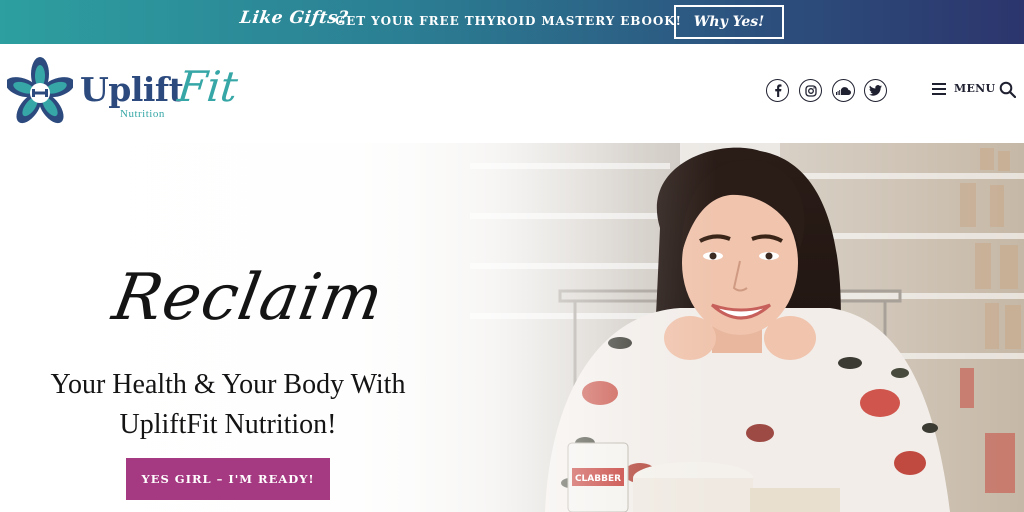 The width and height of the screenshot is (1024, 512). What do you see at coordinates (228, 479) in the screenshot?
I see `cta-button: YES GIRL – I'M READY!` at bounding box center [228, 479].